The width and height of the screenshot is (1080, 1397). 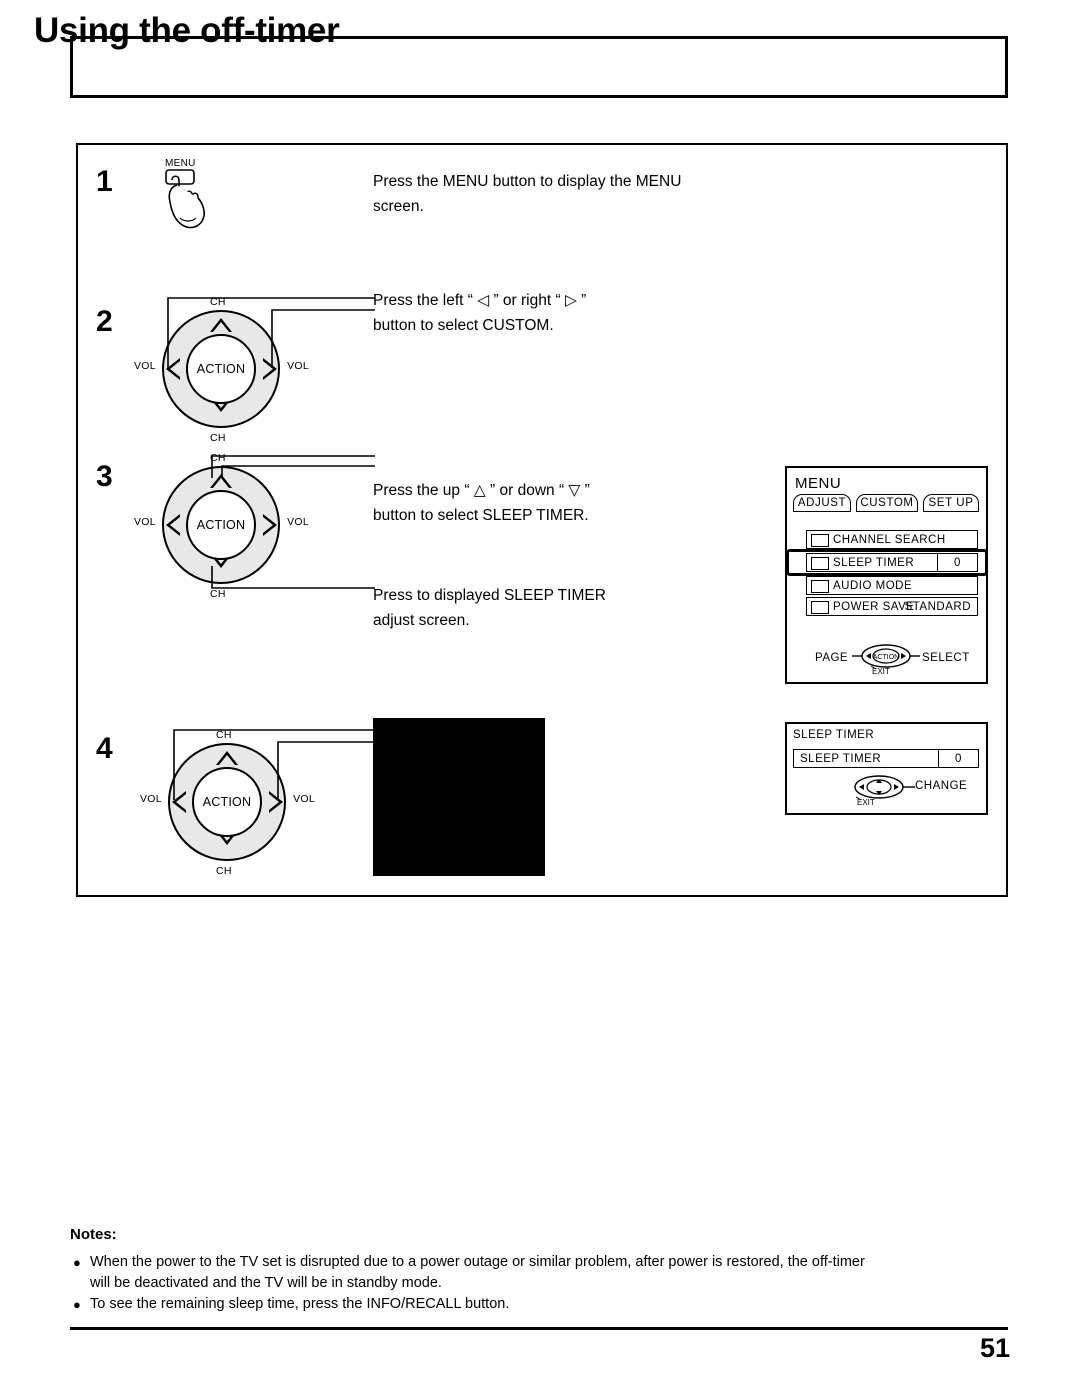 What do you see at coordinates (886, 758) in the screenshot?
I see `osd-row-sleep-timer-adjust: SLEEP TIMER 0` at bounding box center [886, 758].